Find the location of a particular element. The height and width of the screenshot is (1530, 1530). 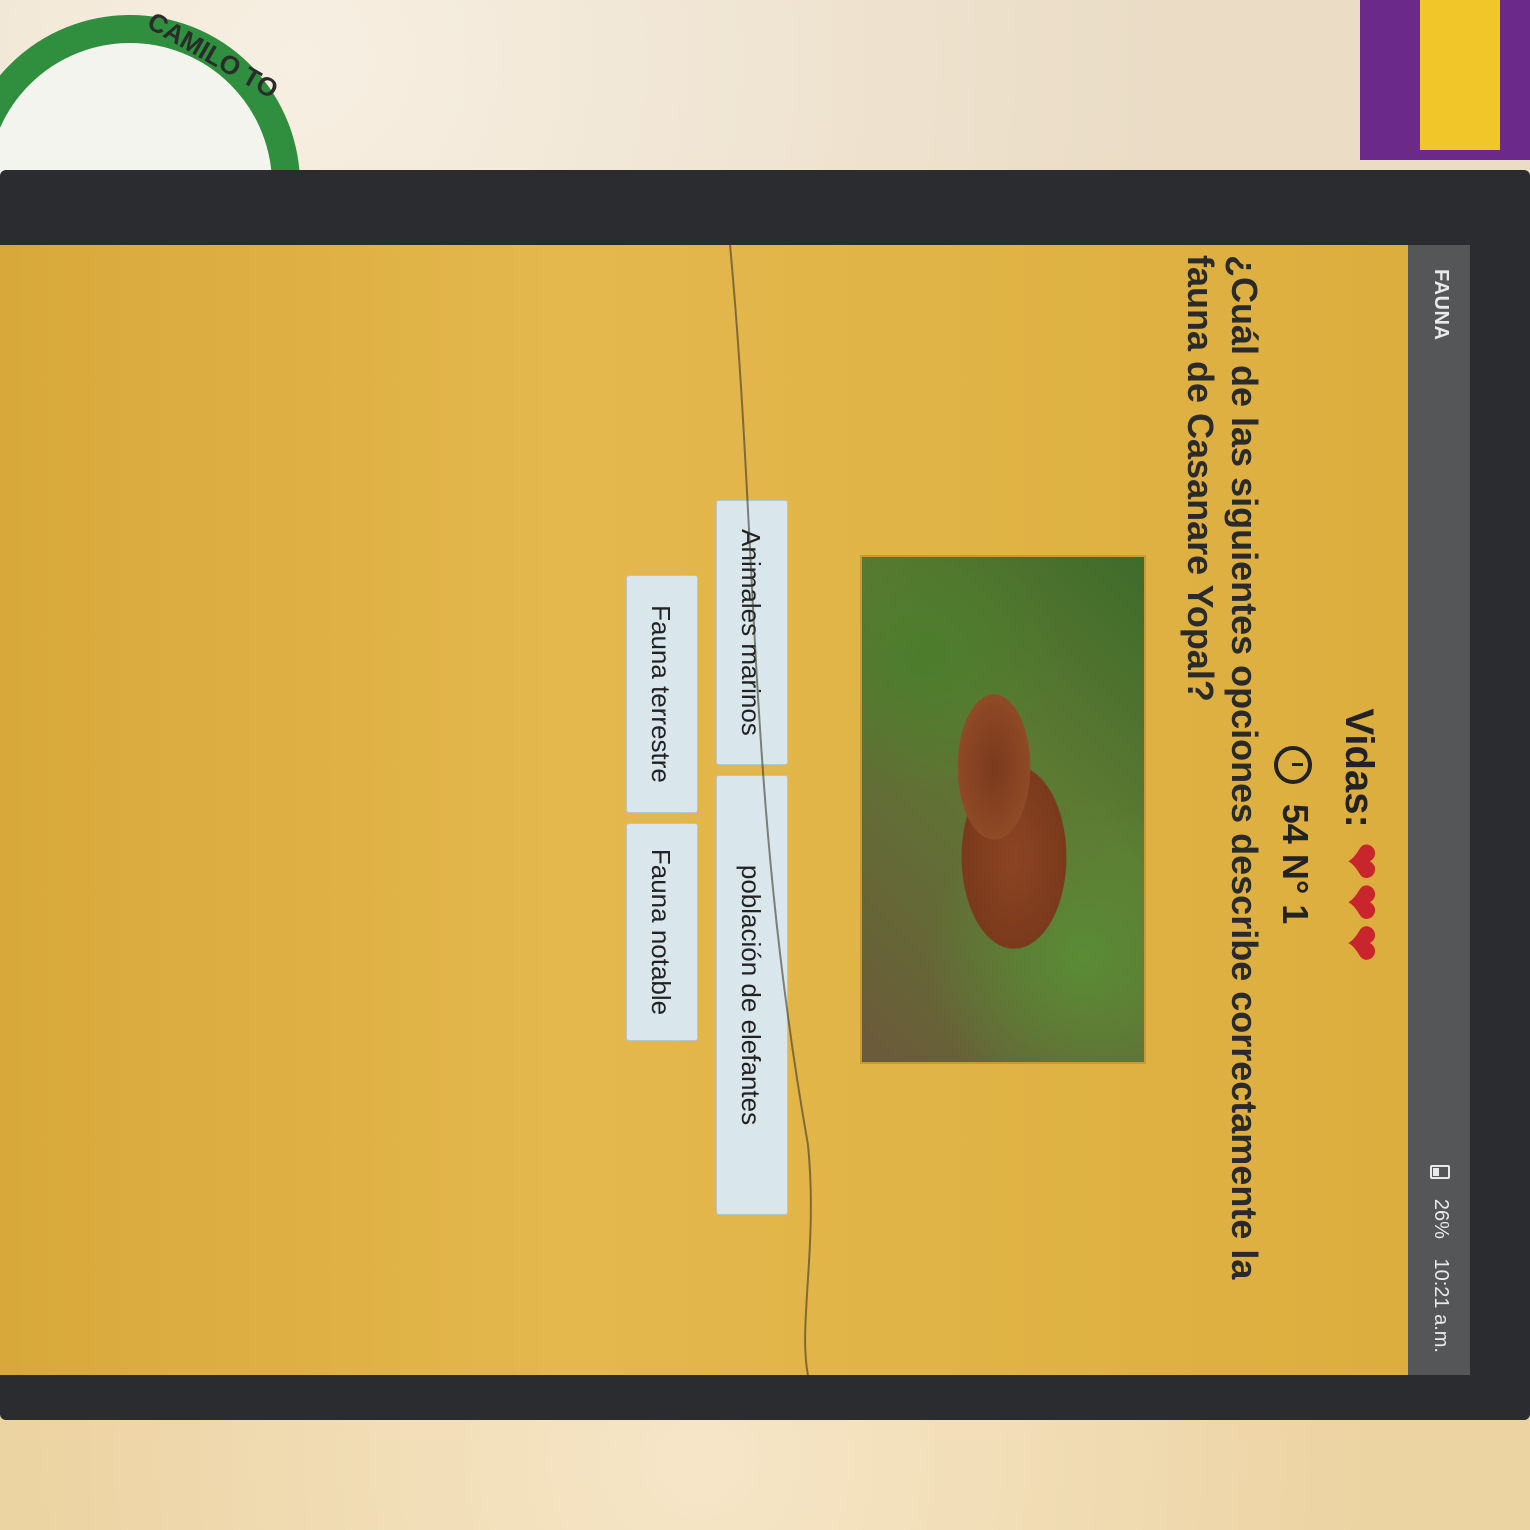

timer-value: 54 is located at coordinates (1295, 823).